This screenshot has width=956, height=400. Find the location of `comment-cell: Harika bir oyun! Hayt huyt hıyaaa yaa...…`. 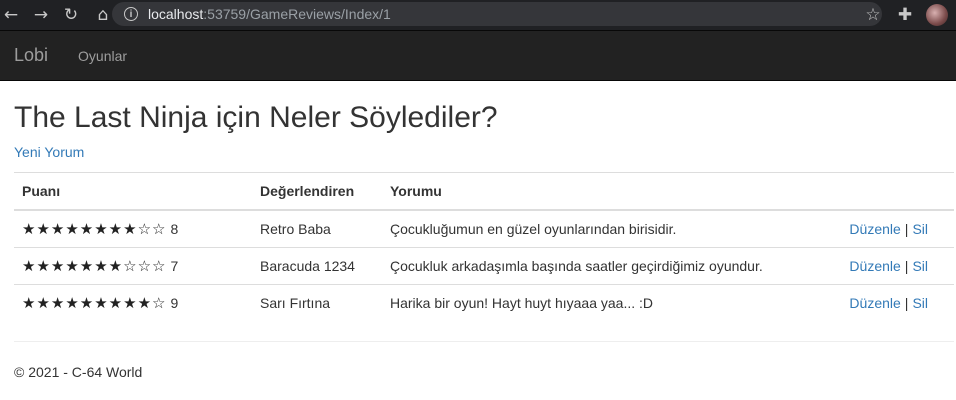

comment-cell: Harika bir oyun! Hayt huyt hıyaaa yaa...… is located at coordinates (604, 302).